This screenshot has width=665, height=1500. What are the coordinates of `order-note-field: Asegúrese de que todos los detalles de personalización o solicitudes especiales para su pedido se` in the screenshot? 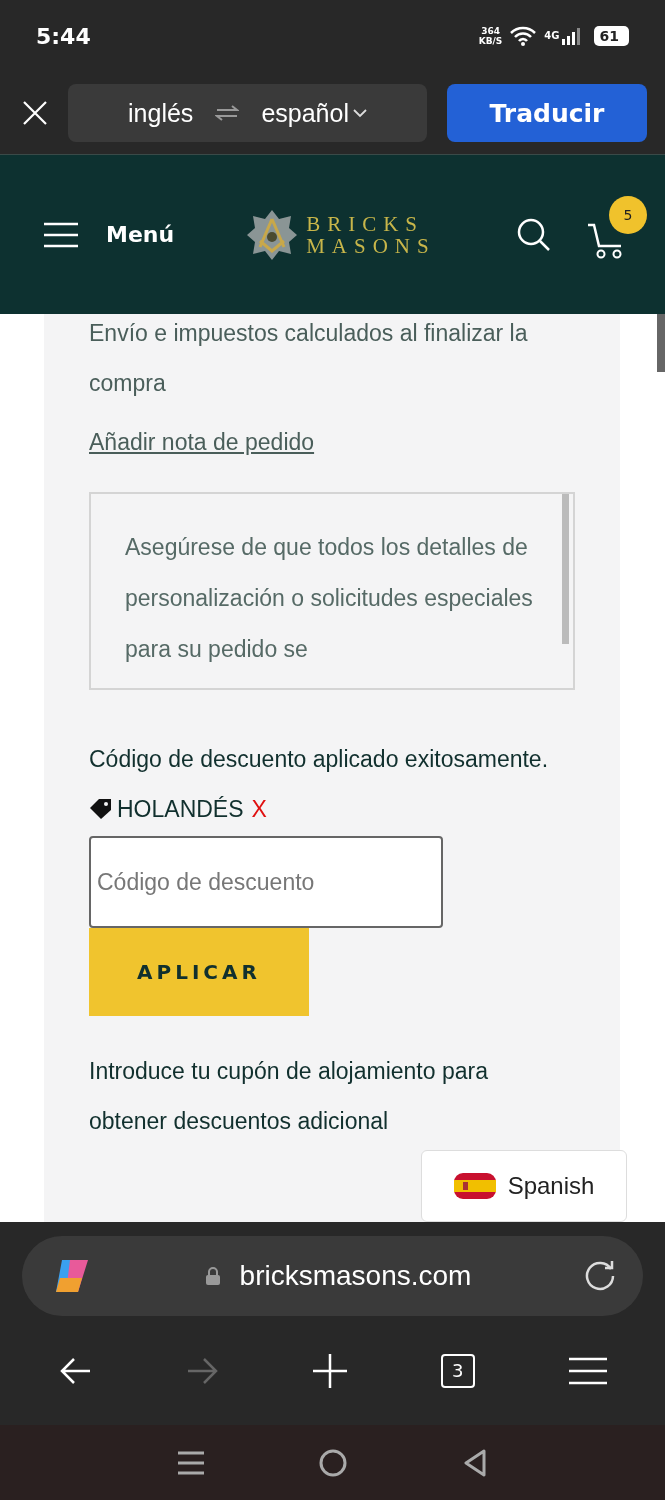 It's located at (332, 591).